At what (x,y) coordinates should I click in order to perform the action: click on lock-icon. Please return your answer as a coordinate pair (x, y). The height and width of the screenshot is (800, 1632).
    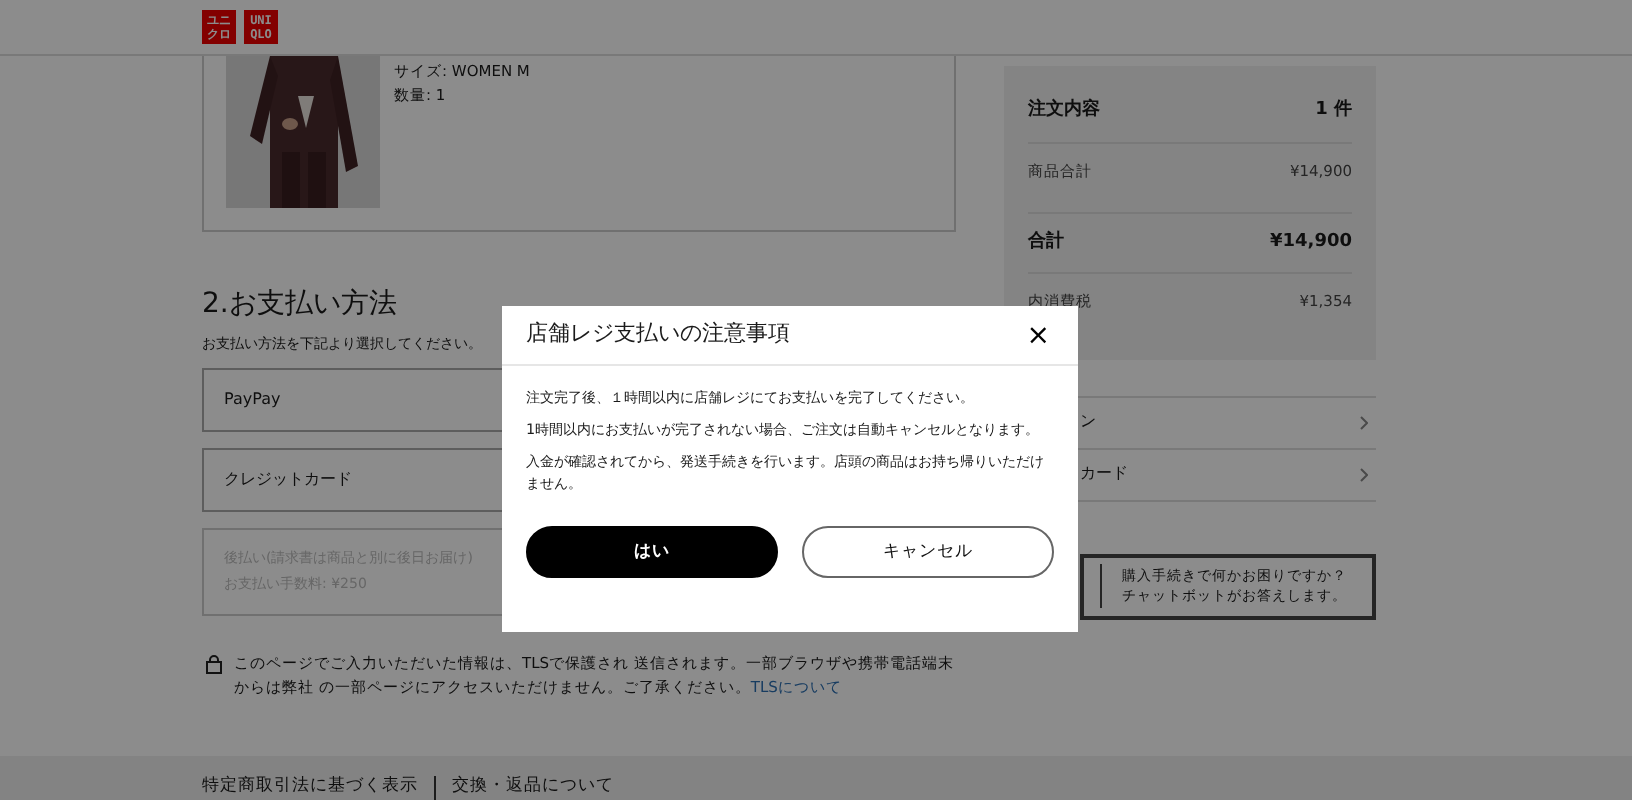
    Looking at the image, I should click on (214, 663).